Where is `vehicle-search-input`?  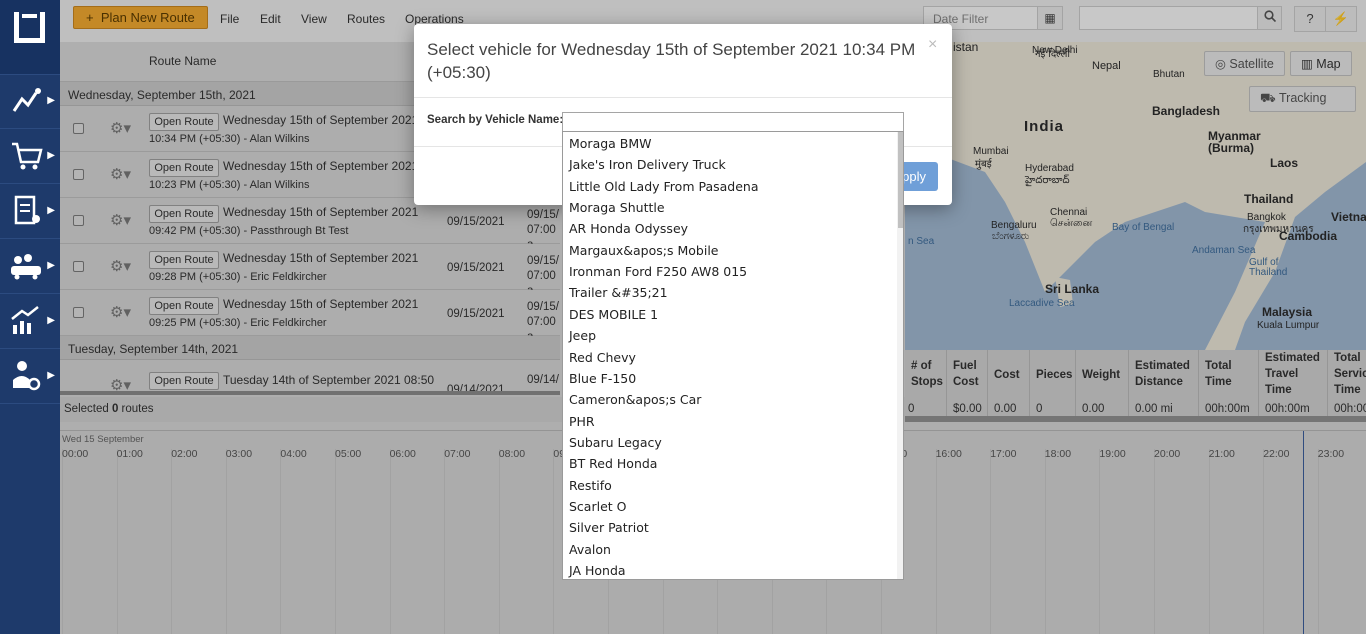
vehicle-search-input is located at coordinates (733, 122).